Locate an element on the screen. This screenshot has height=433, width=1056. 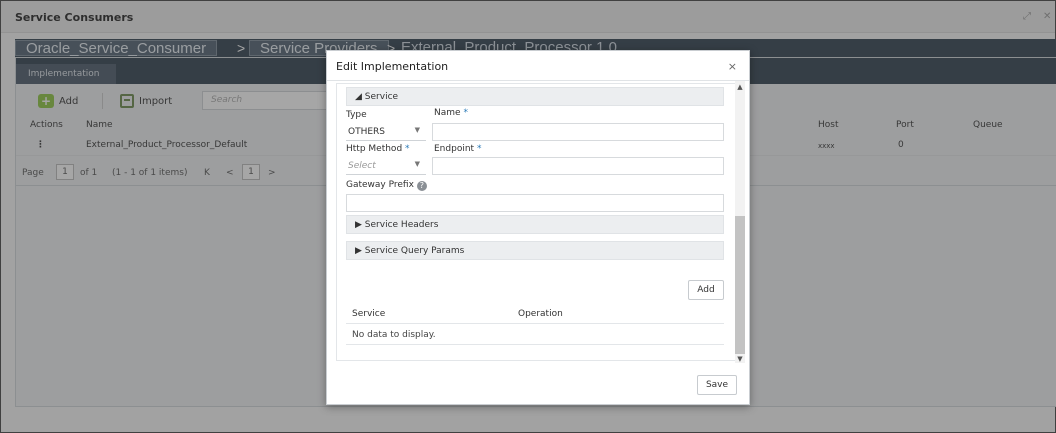
scroll-down-icon: ▼ is located at coordinates (740, 359).